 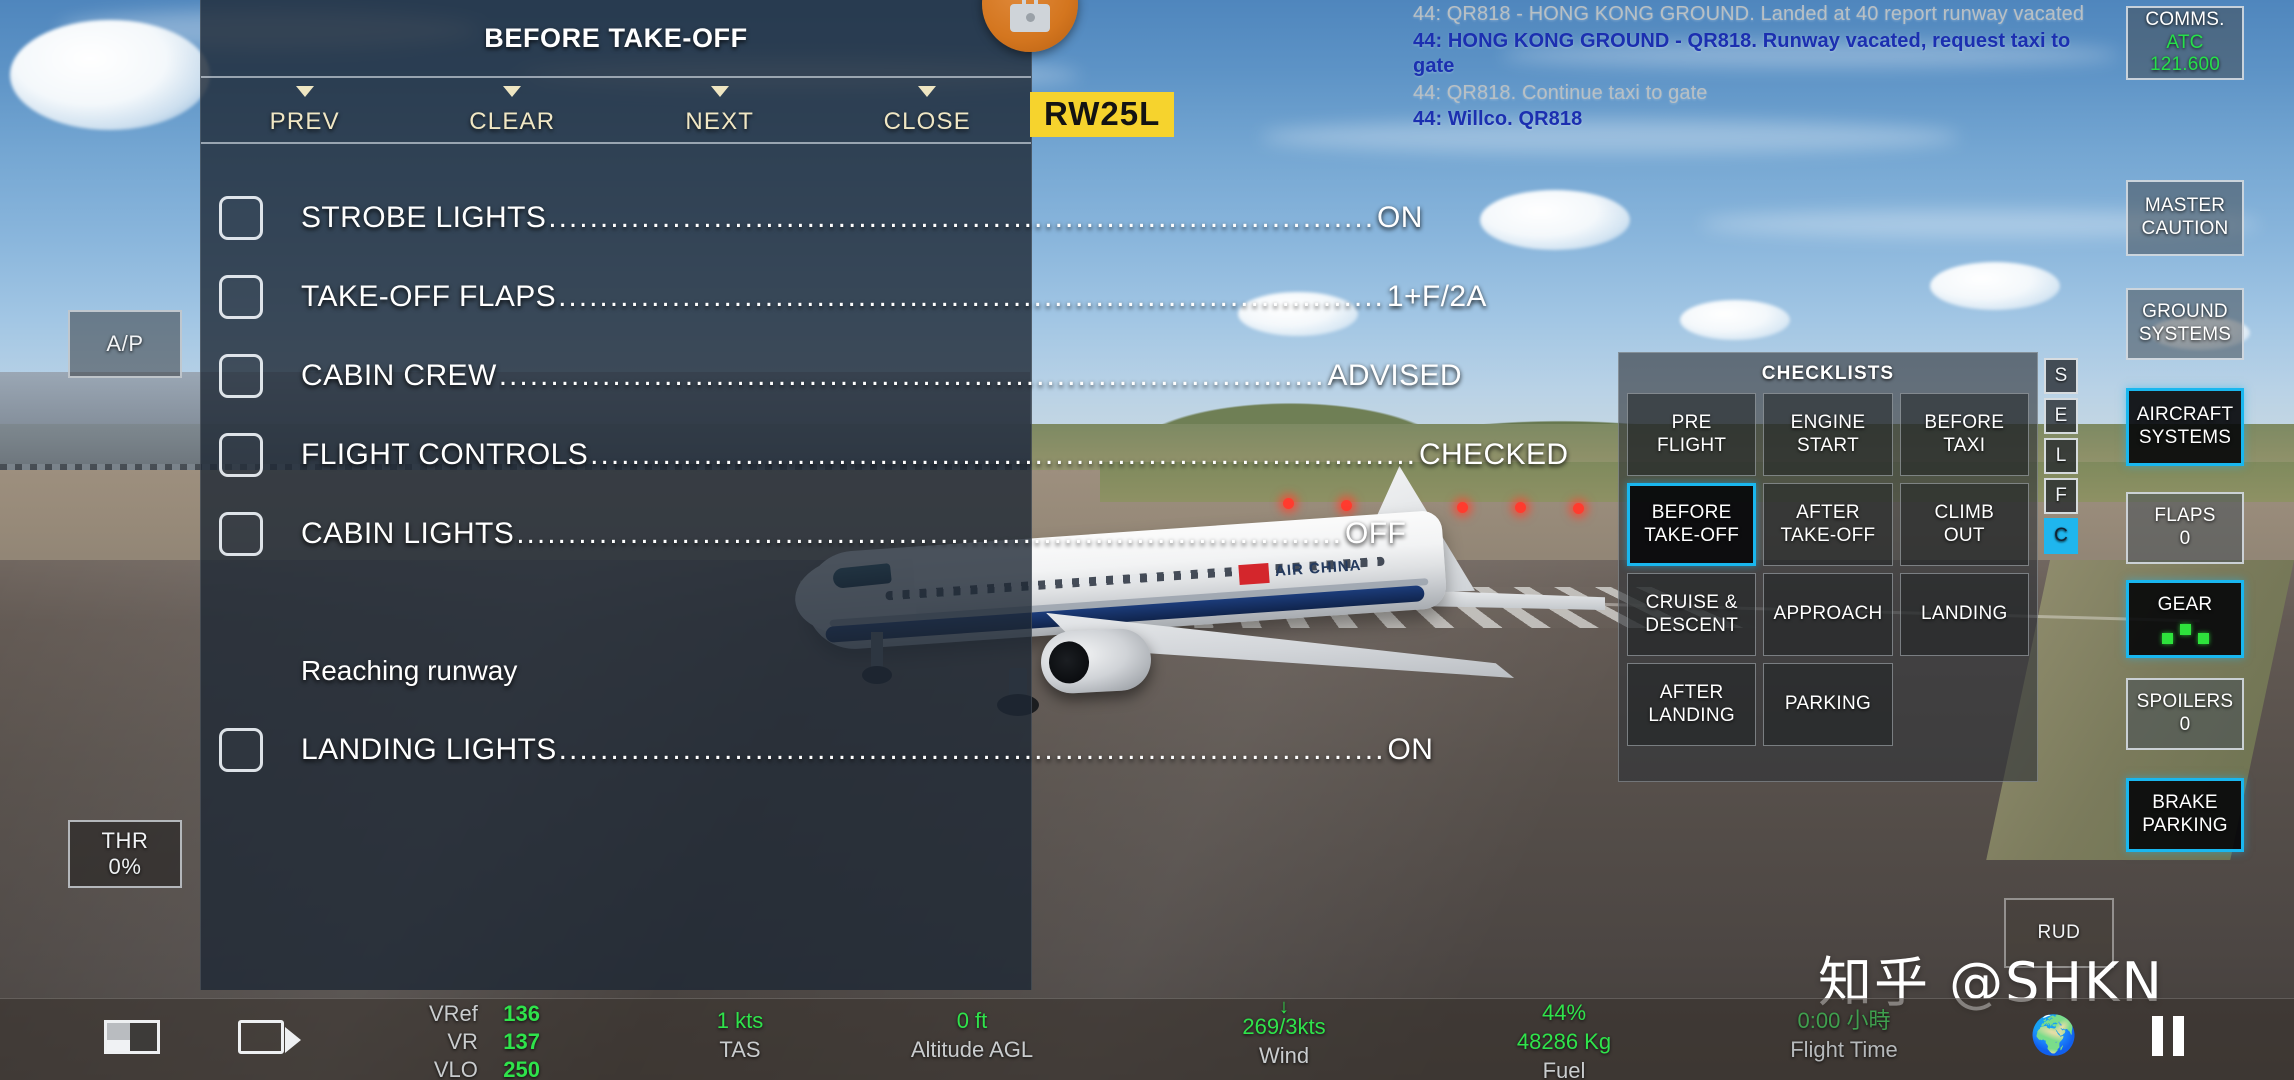 I want to click on throttle-button: THR 0%, so click(x=125, y=854).